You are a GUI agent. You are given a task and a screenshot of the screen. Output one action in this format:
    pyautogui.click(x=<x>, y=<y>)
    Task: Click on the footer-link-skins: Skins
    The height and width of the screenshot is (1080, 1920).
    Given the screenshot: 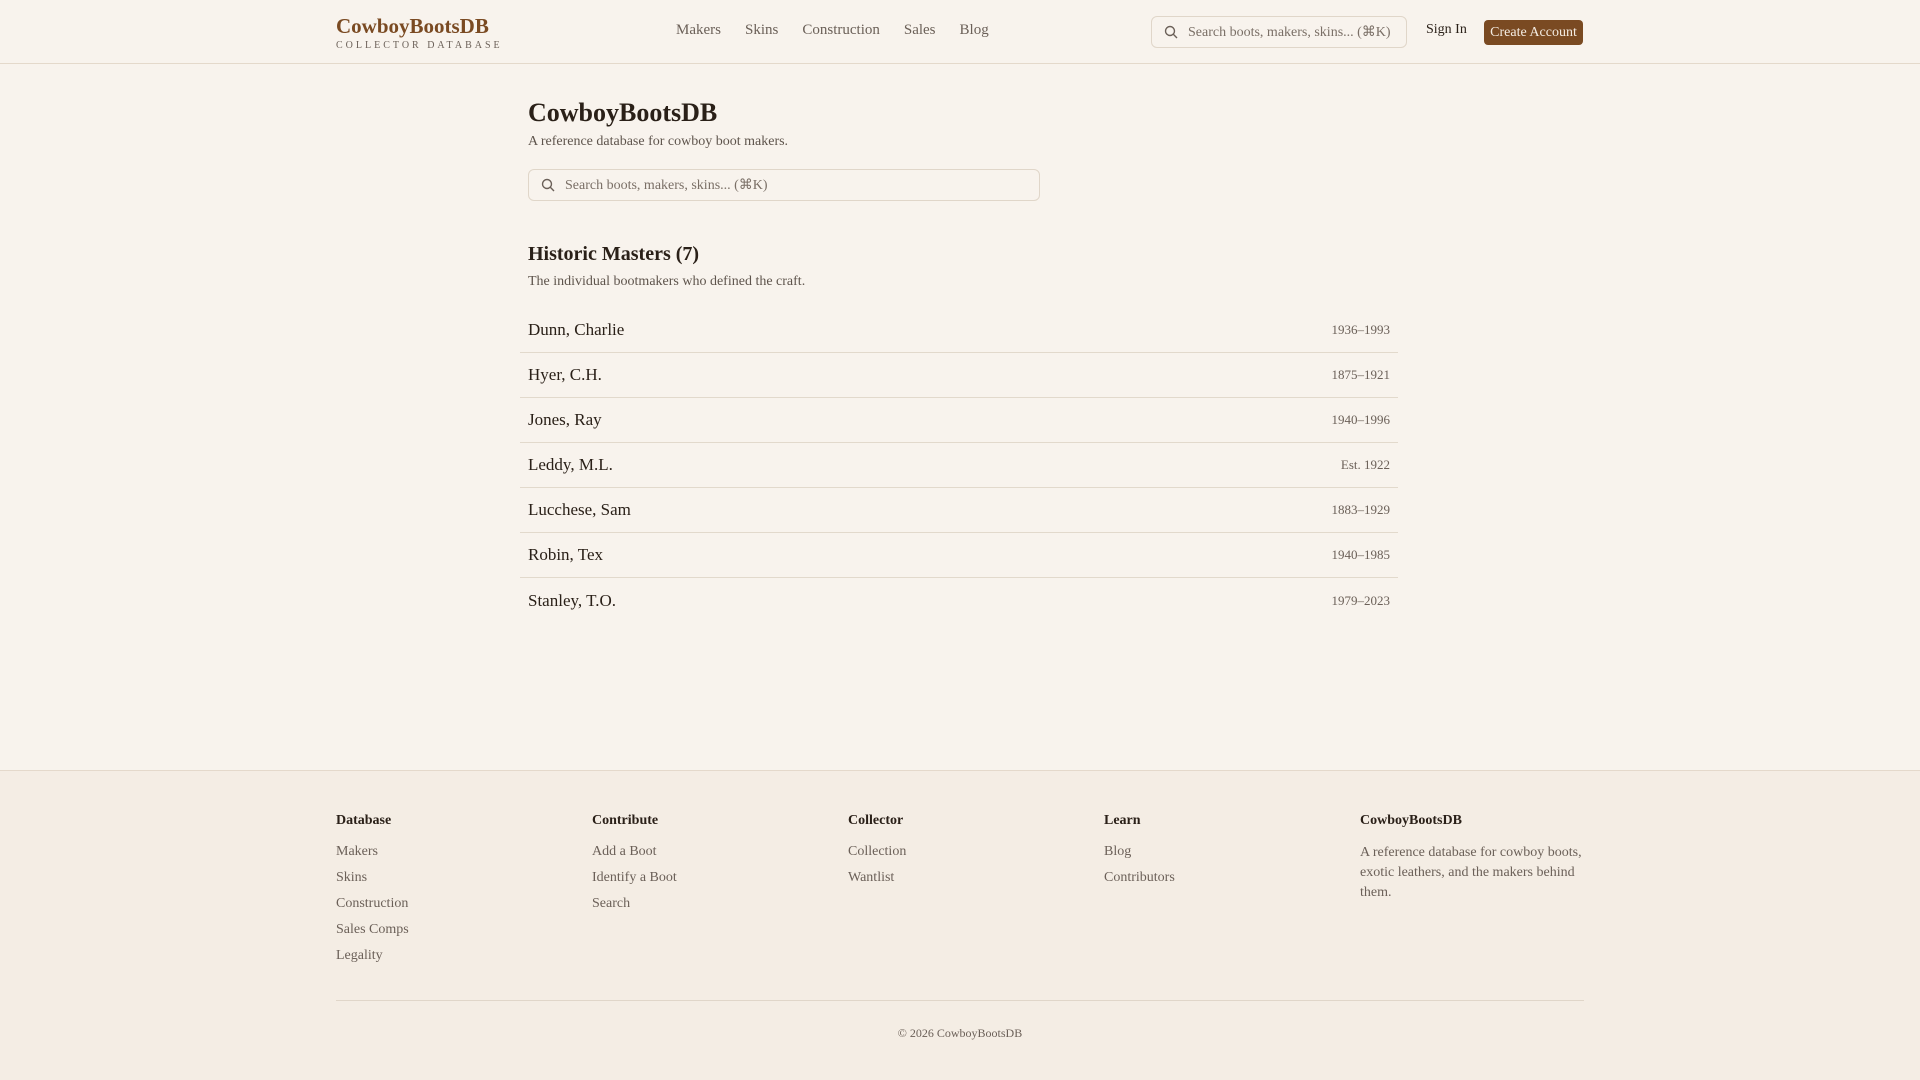 What is the action you would take?
    pyautogui.click(x=372, y=878)
    